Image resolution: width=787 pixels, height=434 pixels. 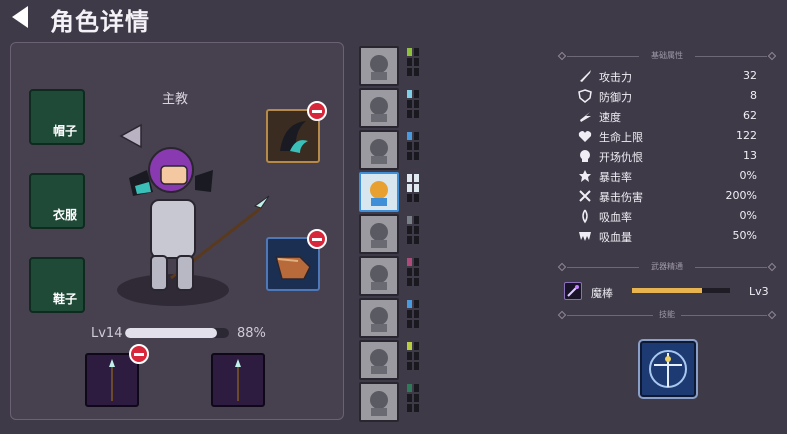 I want to click on xp-bar-fill, so click(x=171, y=333).